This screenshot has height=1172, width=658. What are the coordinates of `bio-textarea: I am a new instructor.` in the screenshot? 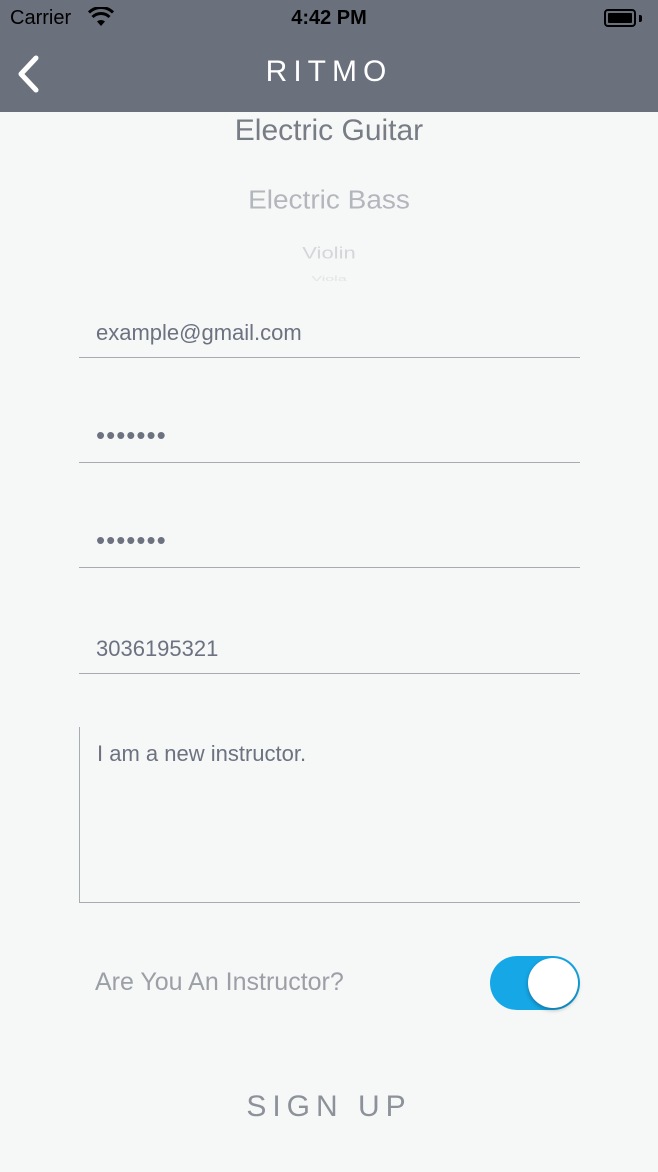 It's located at (329, 815).